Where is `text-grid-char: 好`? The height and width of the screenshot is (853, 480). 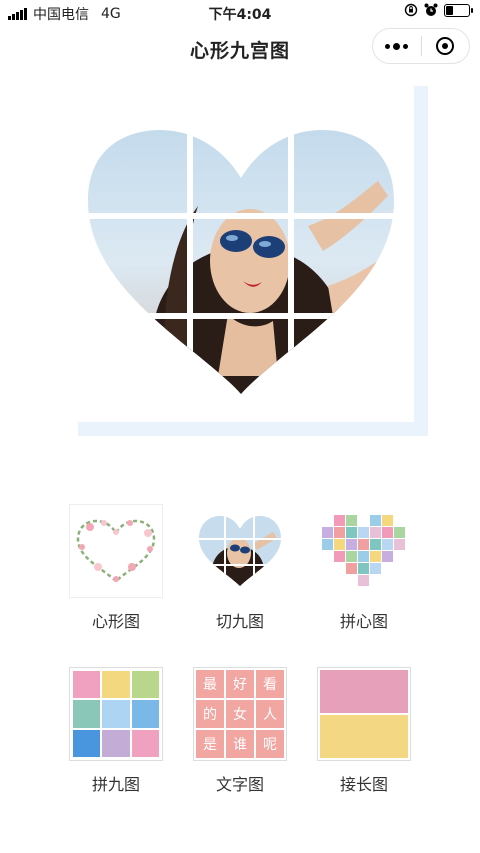
text-grid-char: 好 is located at coordinates (240, 684).